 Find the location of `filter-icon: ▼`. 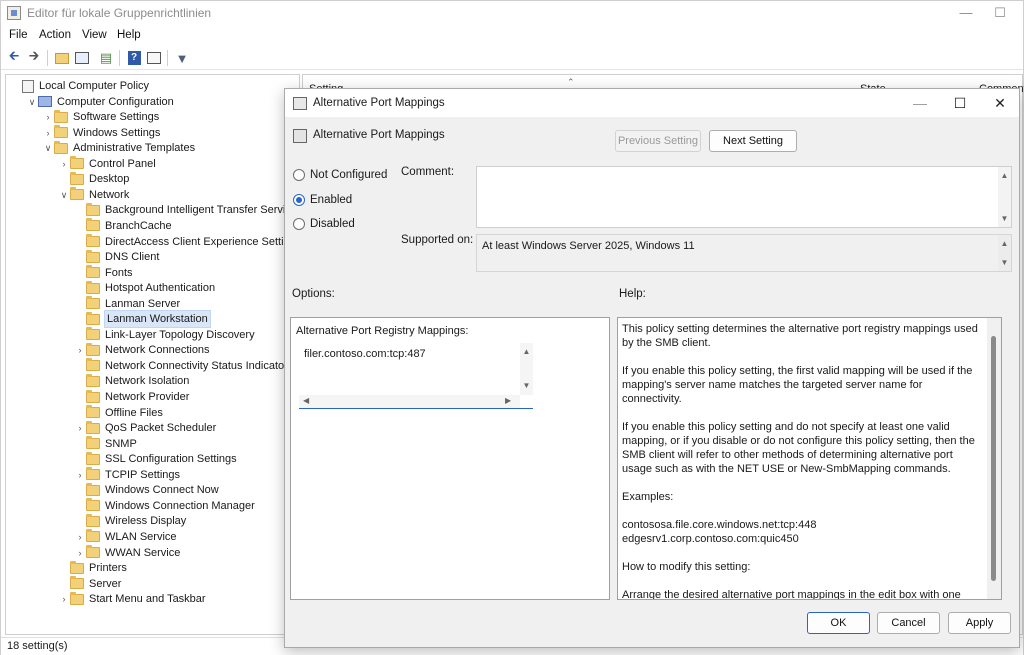

filter-icon: ▼ is located at coordinates (182, 58).